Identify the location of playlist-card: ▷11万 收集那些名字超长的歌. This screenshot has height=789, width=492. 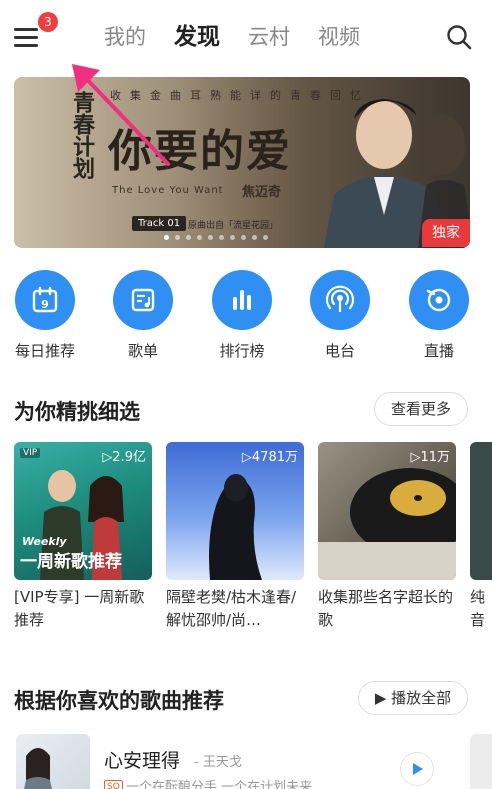
(387, 537).